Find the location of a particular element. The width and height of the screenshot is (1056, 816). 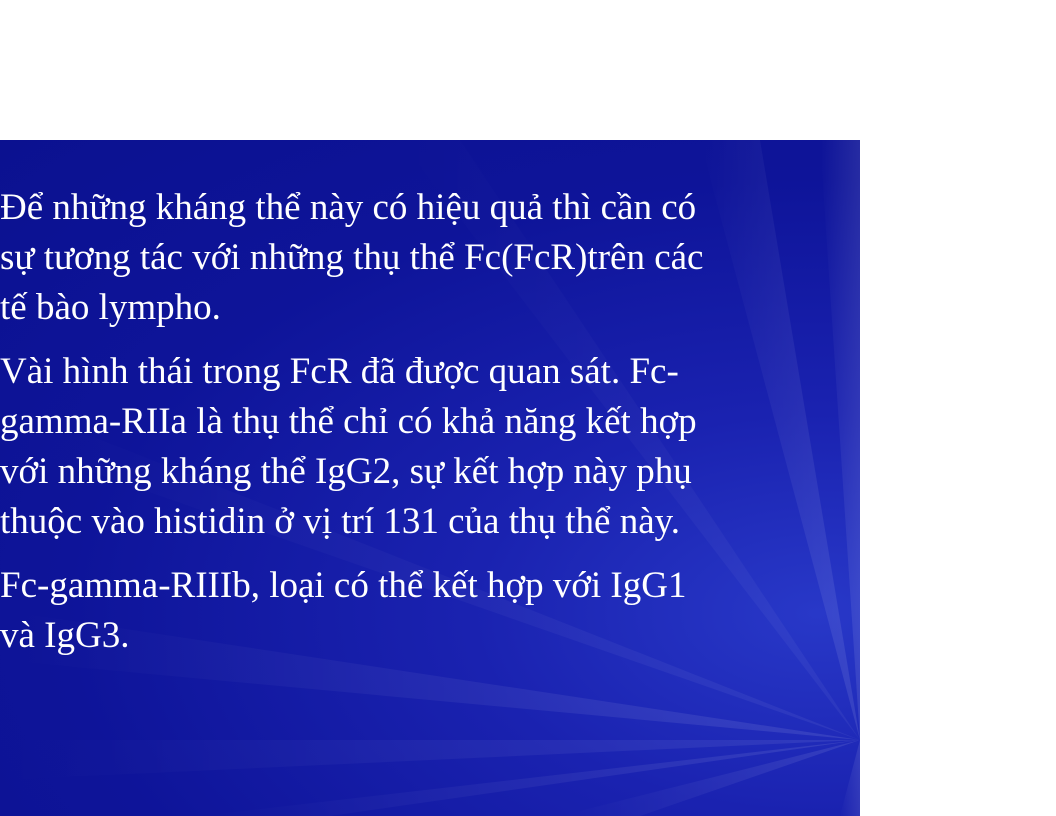

paragraph-3-line-2: và IgG3. is located at coordinates (65, 635).